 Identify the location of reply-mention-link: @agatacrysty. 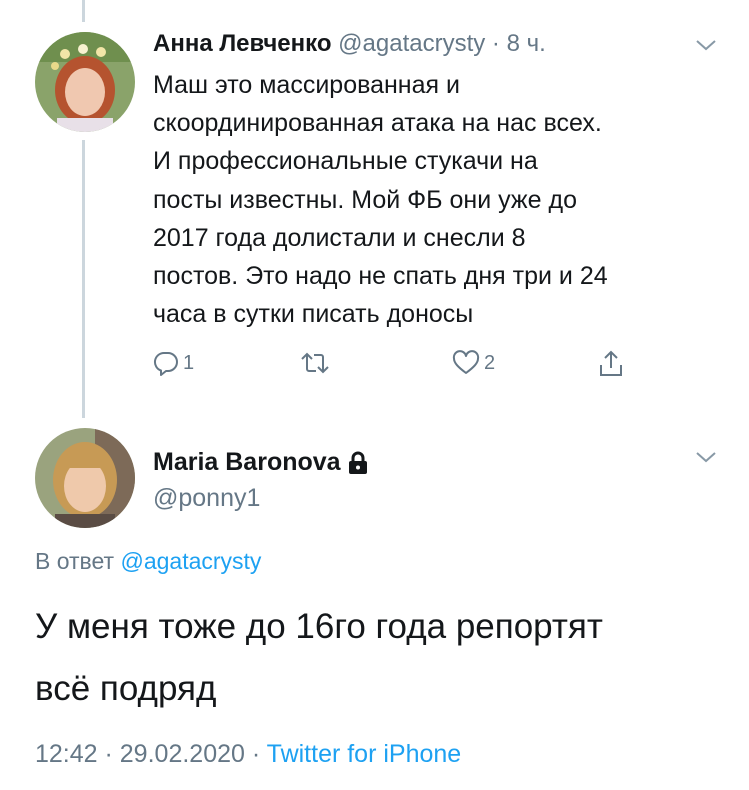
(190, 561).